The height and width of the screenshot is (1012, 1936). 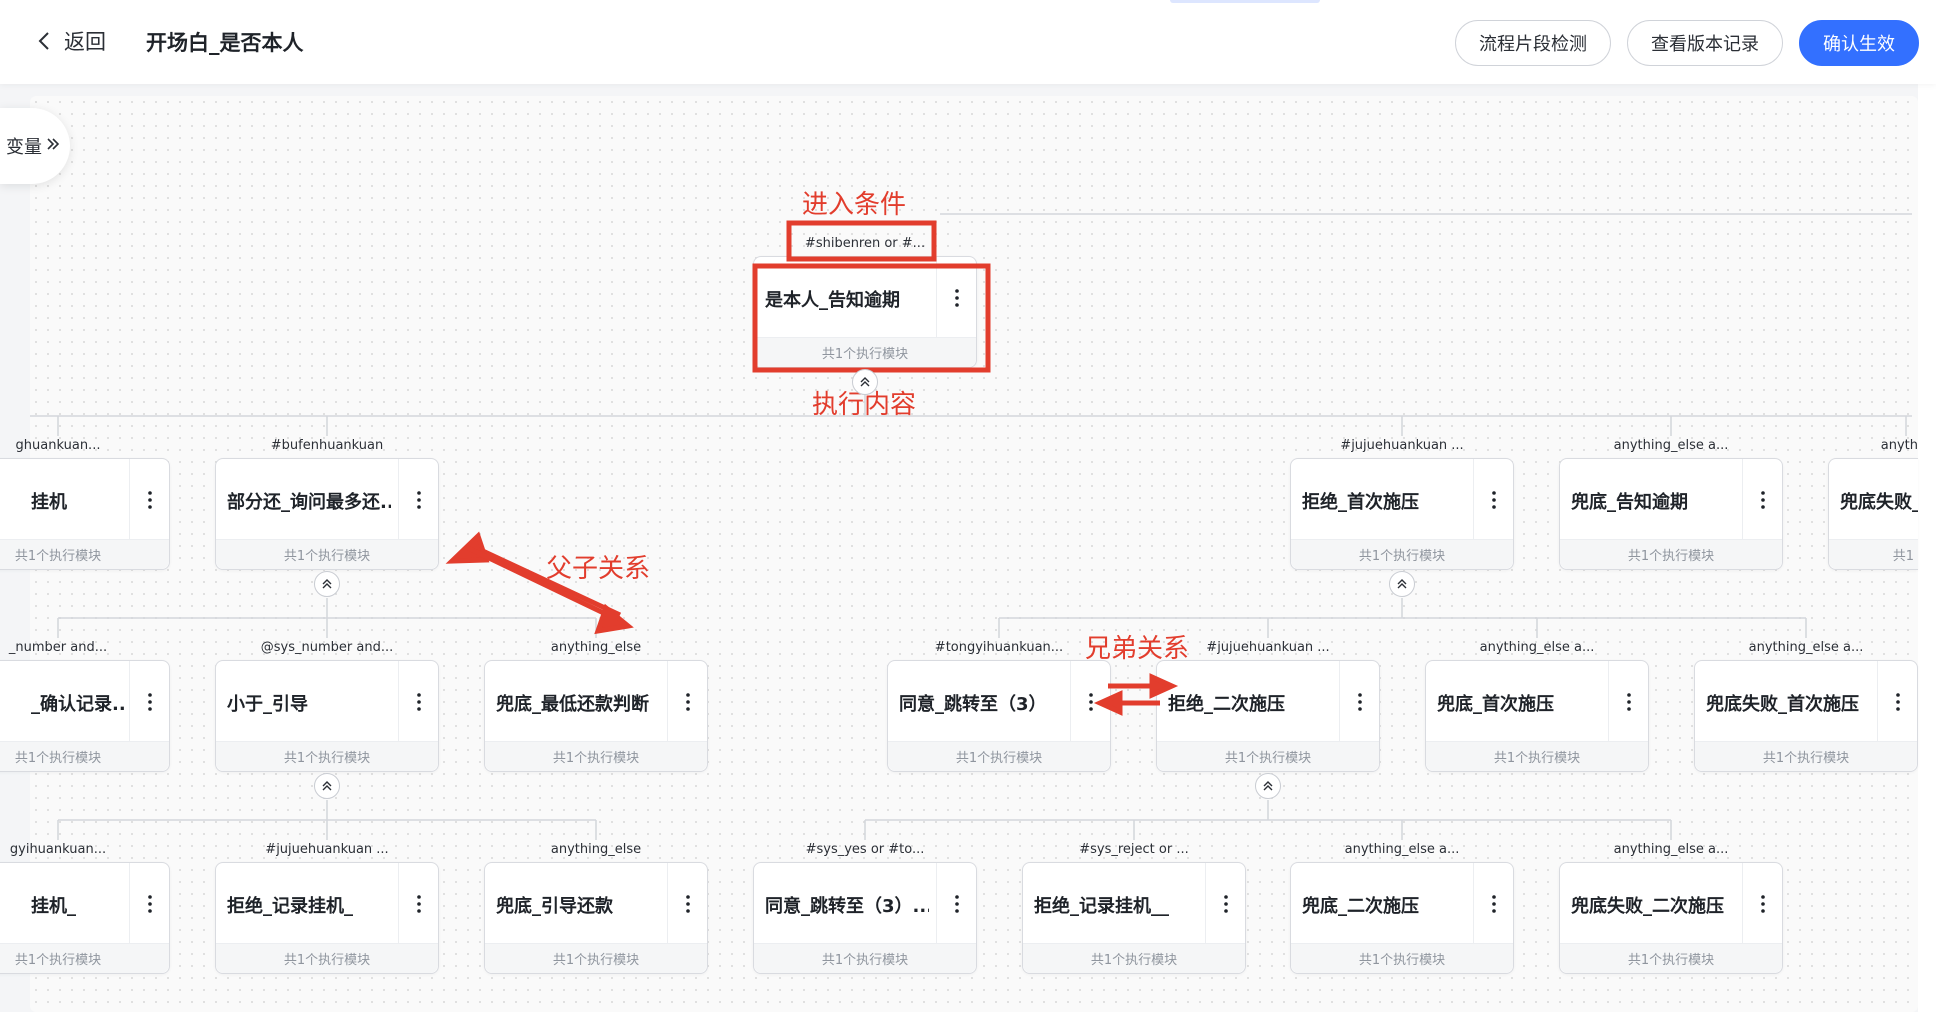 What do you see at coordinates (327, 445) in the screenshot?
I see `entry-condition: #bufenhuankuan` at bounding box center [327, 445].